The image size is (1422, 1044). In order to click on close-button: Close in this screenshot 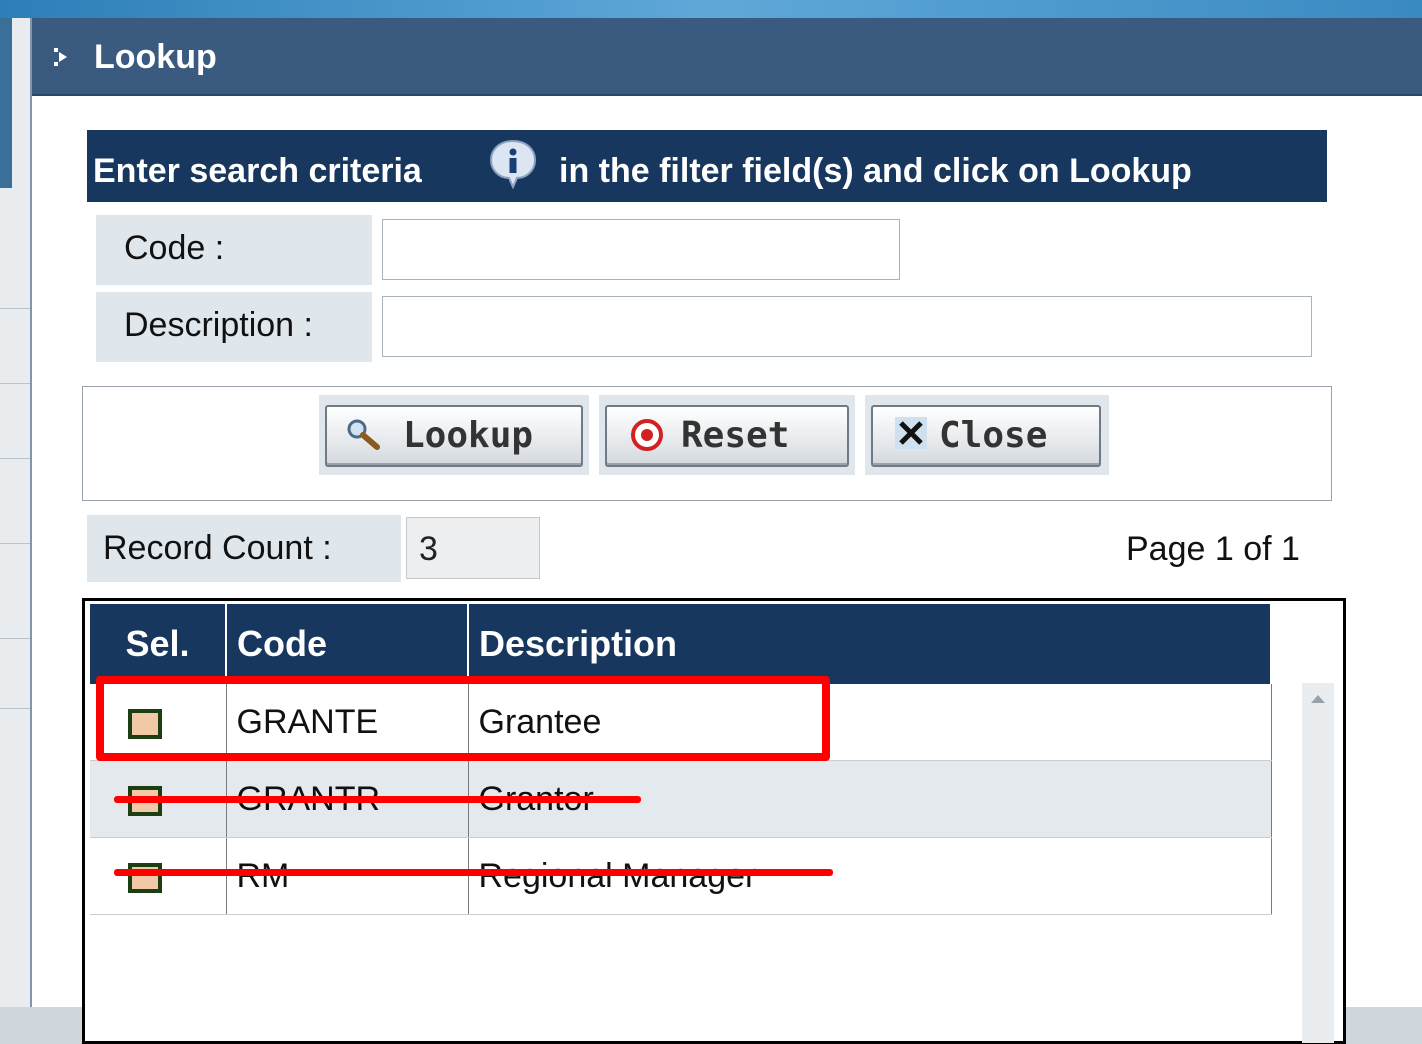, I will do `click(986, 436)`.